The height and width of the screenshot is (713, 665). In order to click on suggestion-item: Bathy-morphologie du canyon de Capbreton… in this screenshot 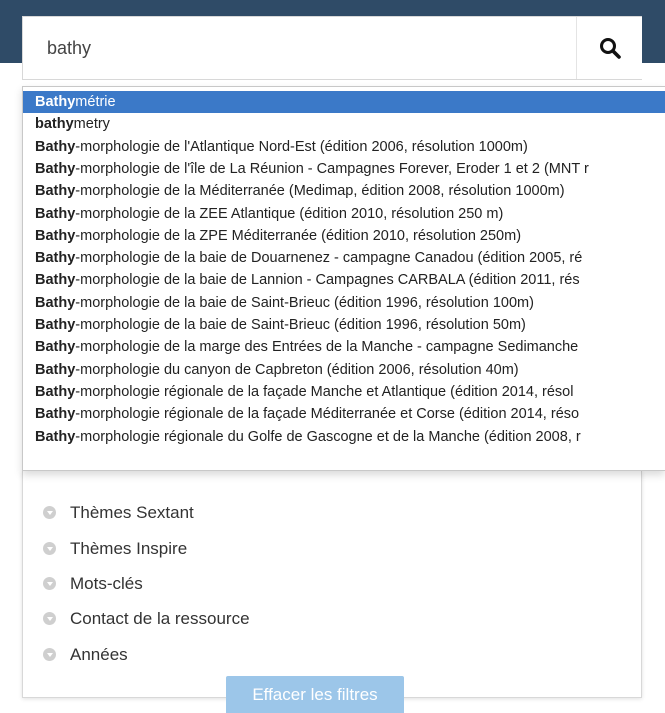, I will do `click(344, 370)`.